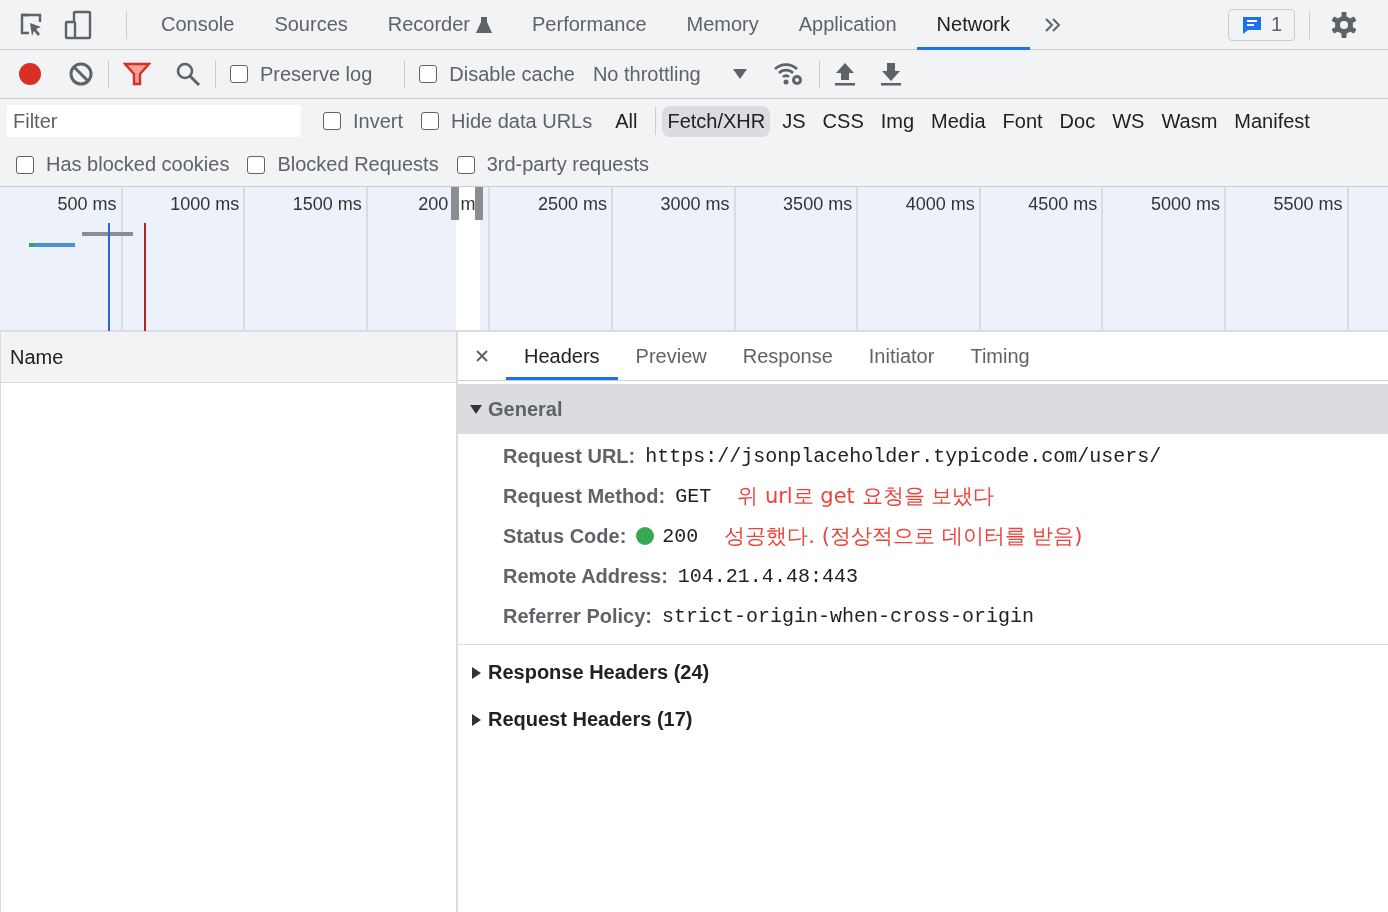  I want to click on overview-window: m, so click(468, 258).